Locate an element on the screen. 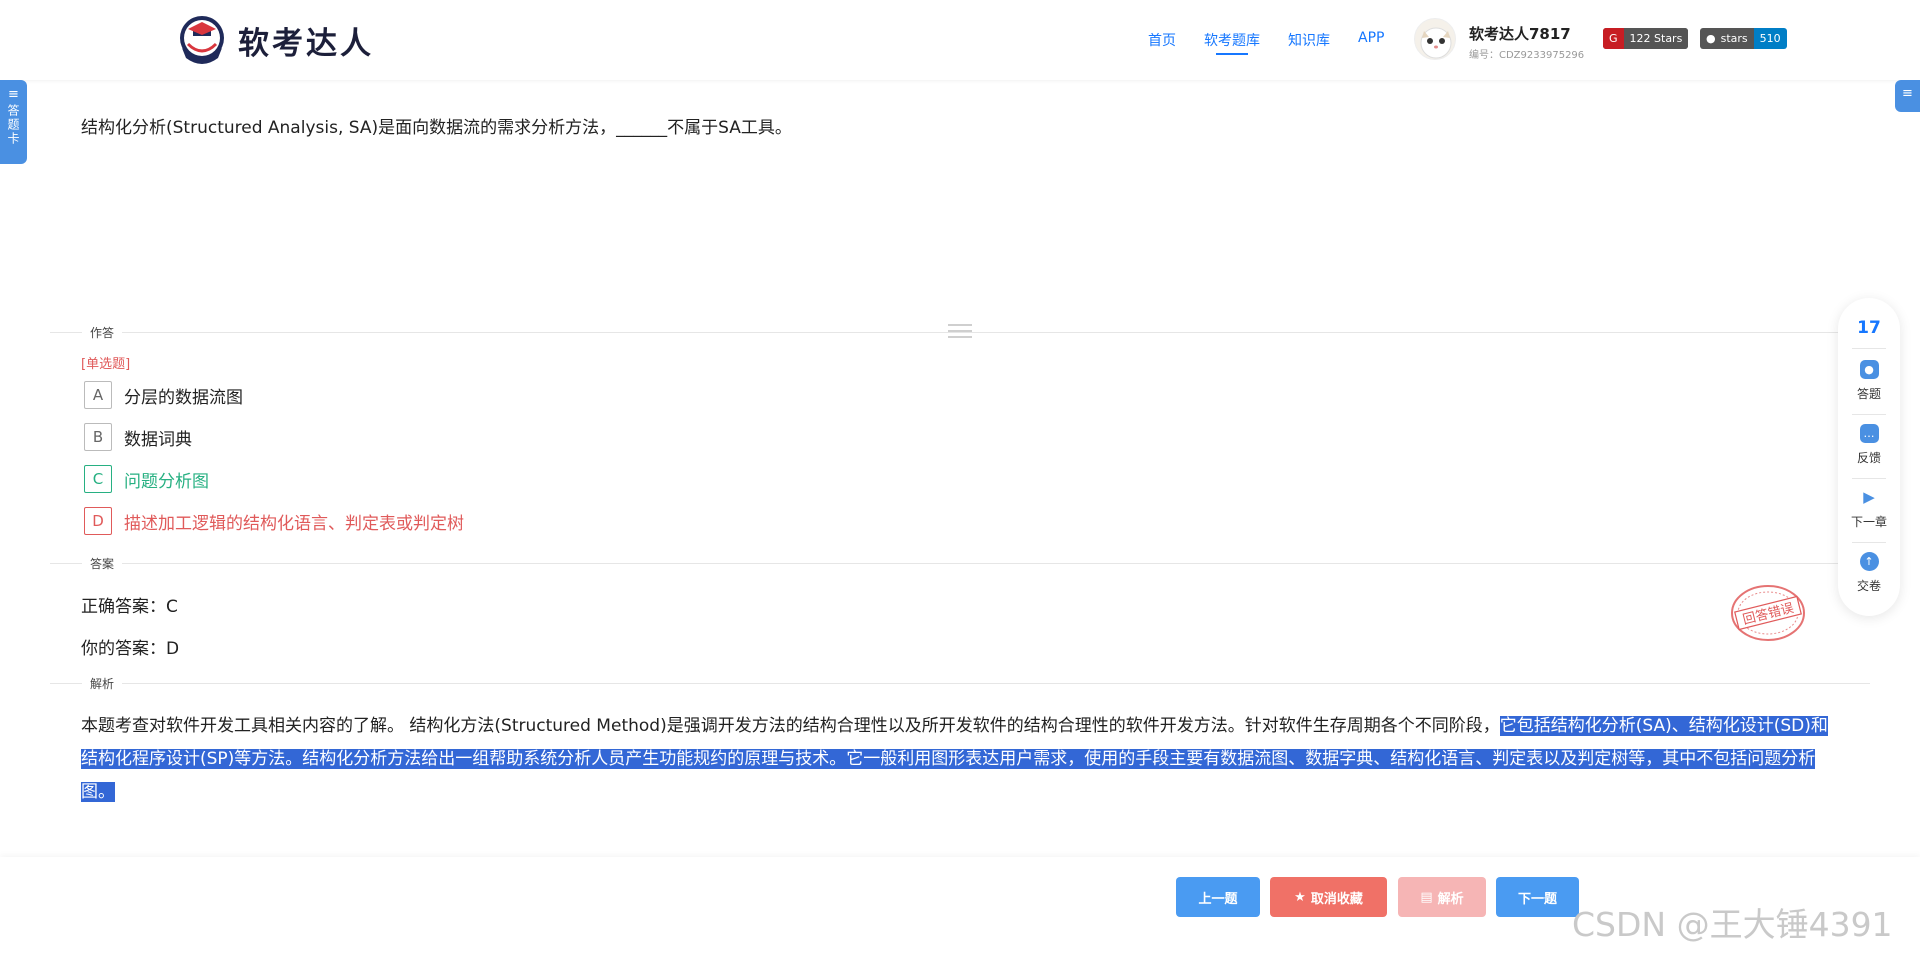 This screenshot has width=1920, height=953. logo-text: 软考达人 is located at coordinates (306, 43).